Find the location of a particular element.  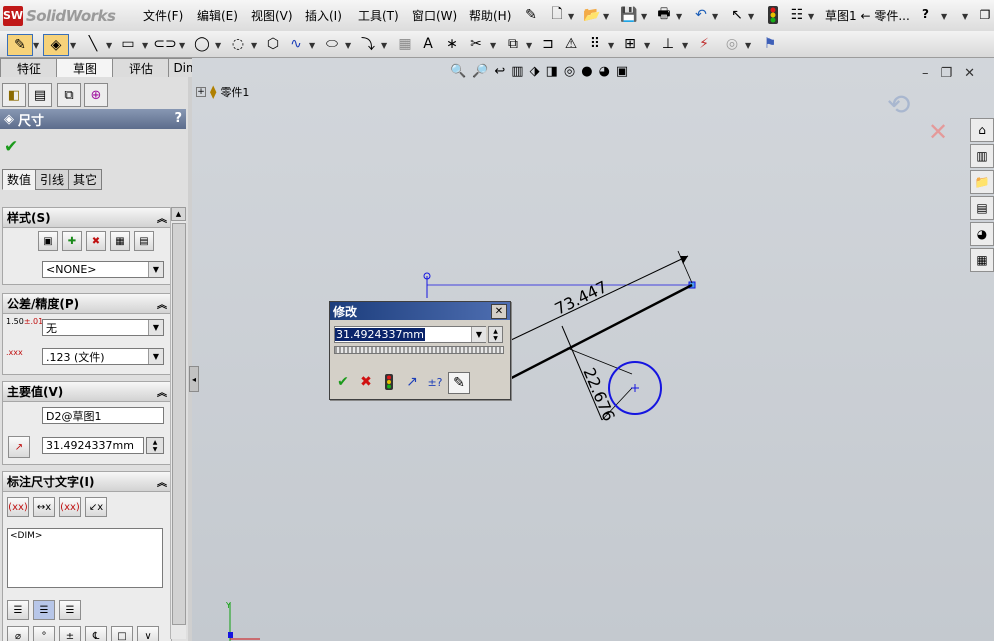

configuration-manager-icon: ⧉ is located at coordinates (69, 95).